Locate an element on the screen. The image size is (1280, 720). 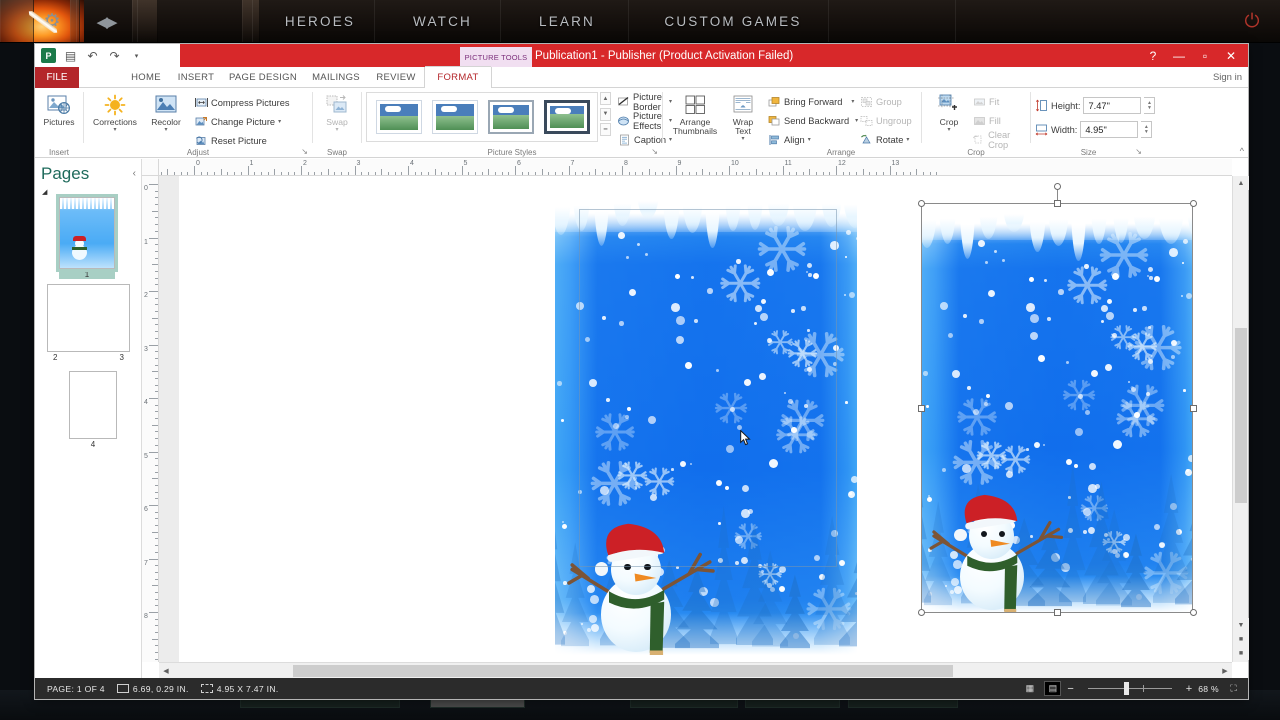
zoom-in-icon: + is located at coordinates (1189, 689).